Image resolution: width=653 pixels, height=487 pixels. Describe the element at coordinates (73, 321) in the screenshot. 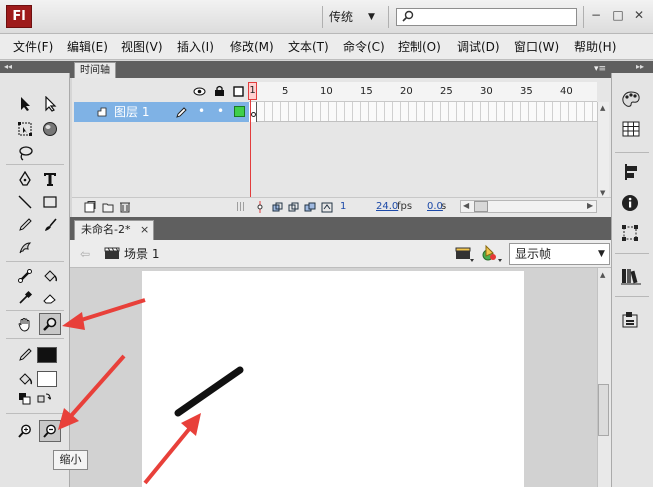

I see `arrow-head` at that location.